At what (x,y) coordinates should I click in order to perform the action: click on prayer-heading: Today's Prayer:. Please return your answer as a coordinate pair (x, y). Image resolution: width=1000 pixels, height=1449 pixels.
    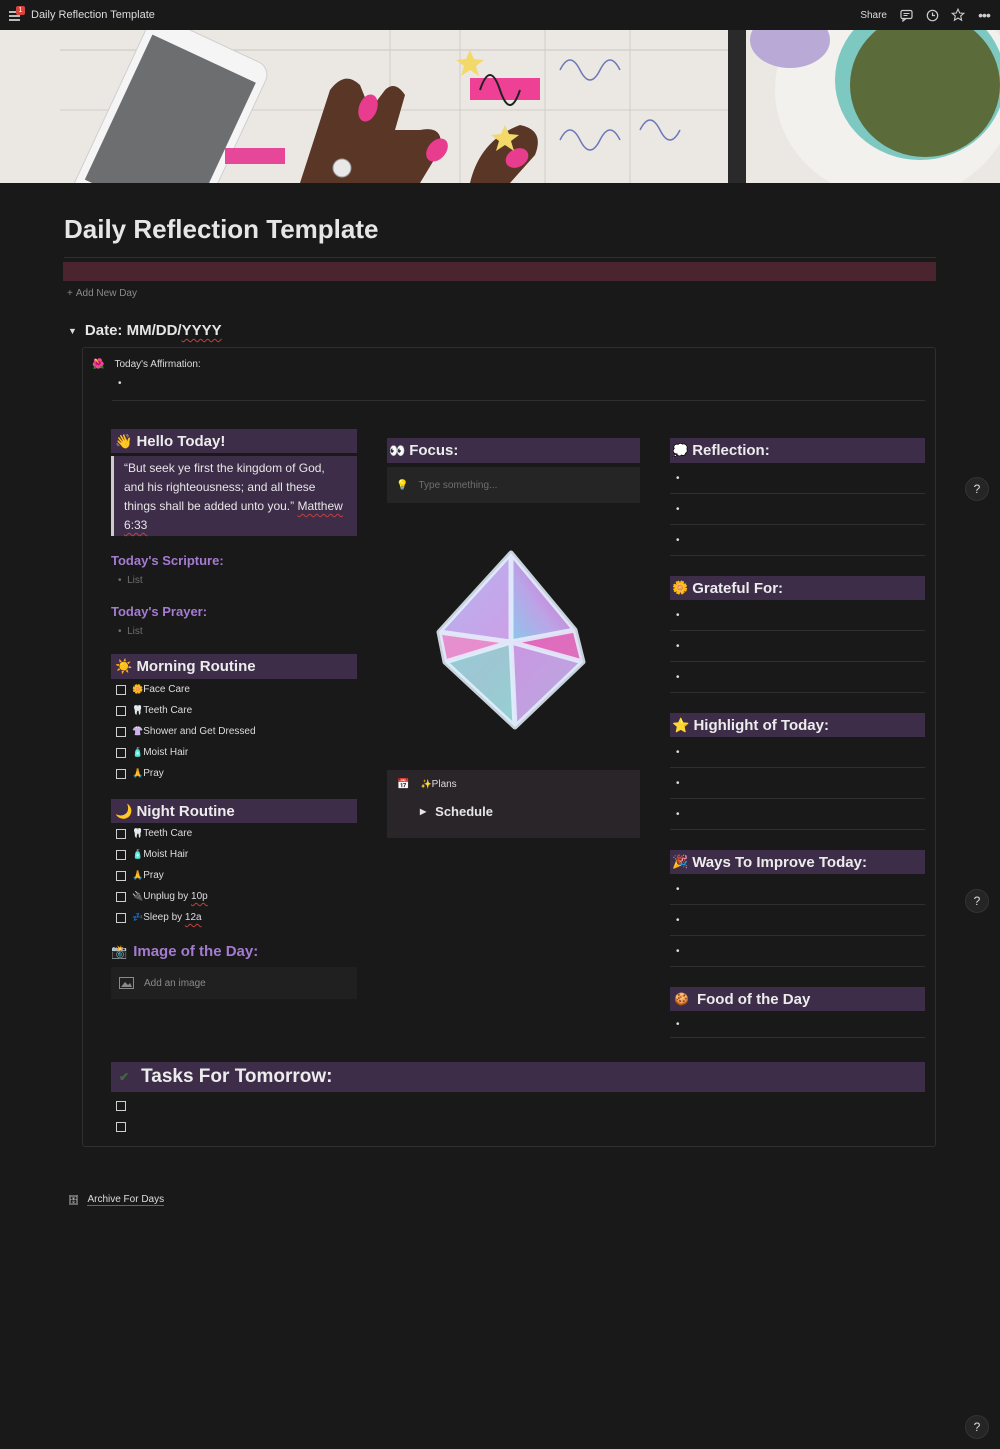
    Looking at the image, I should click on (234, 611).